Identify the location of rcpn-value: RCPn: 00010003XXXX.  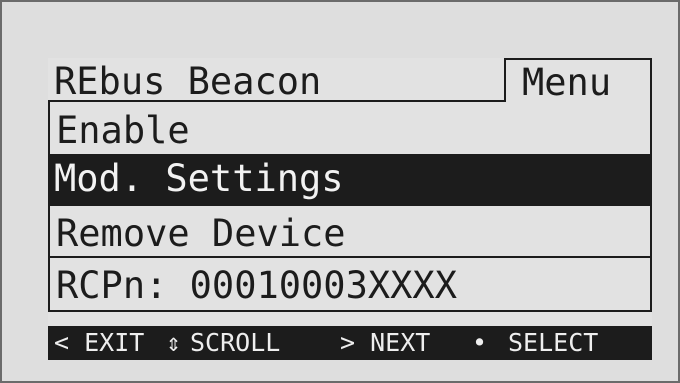
(256, 285).